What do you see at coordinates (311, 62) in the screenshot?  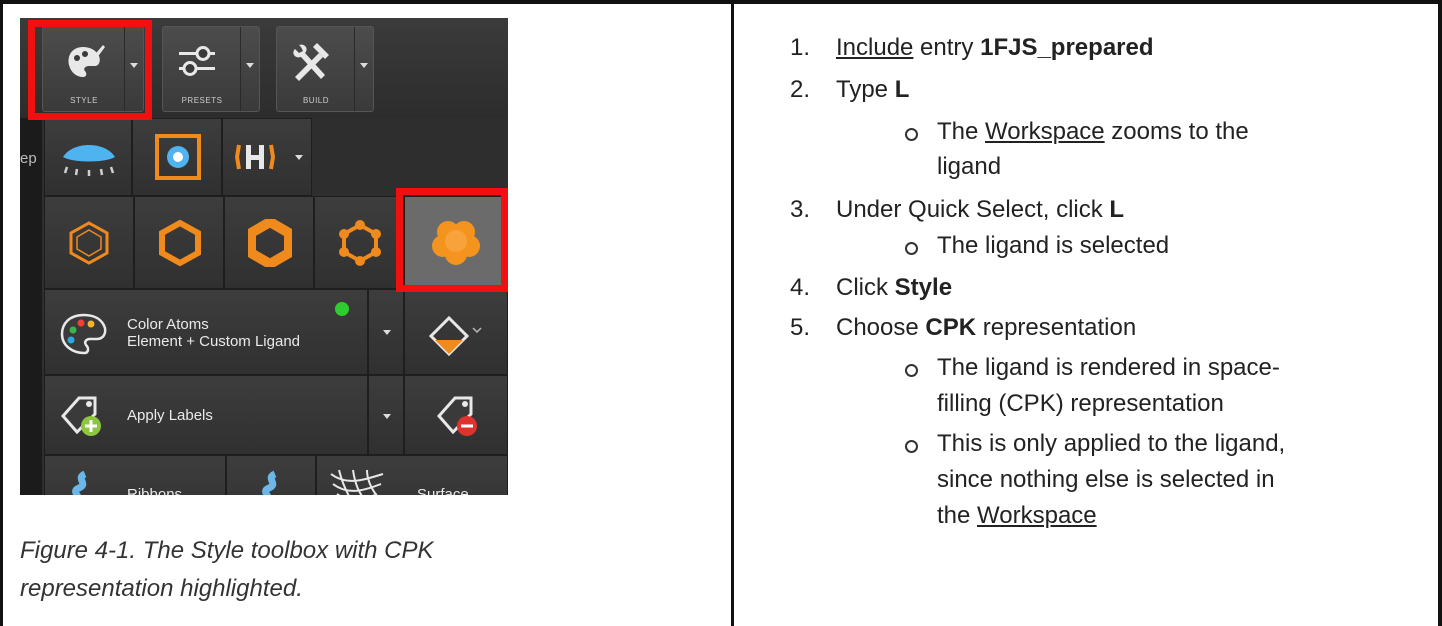 I see `tools-icon` at bounding box center [311, 62].